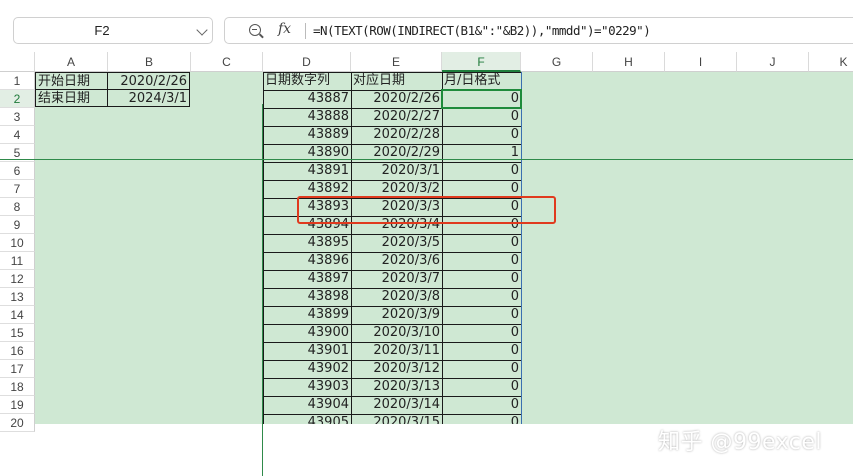 Image resolution: width=853 pixels, height=476 pixels. Describe the element at coordinates (17, 423) in the screenshot. I see `row-header-20: 20` at that location.